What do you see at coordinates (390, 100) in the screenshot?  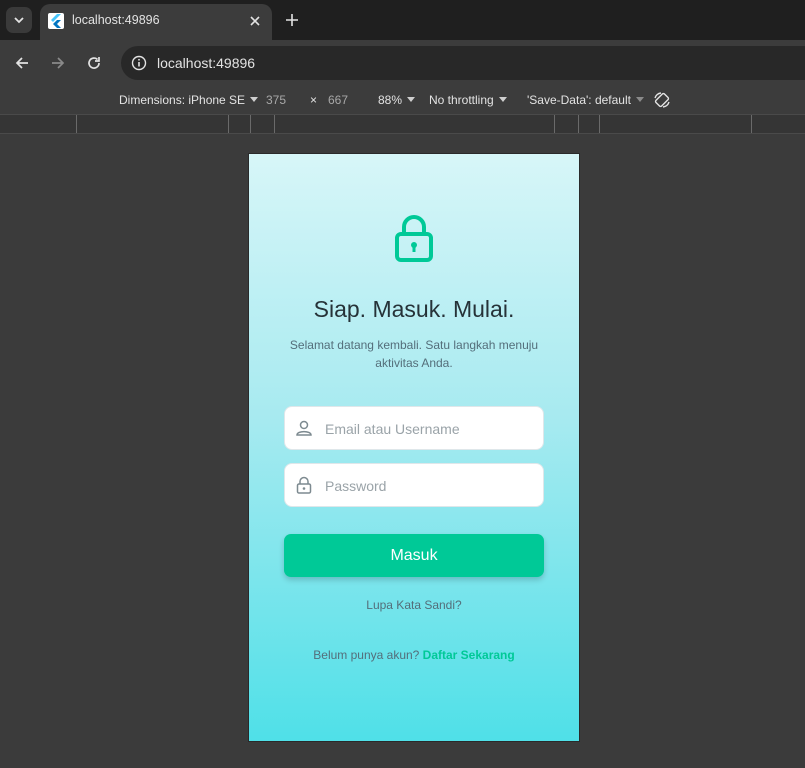 I see `zoom-label: 88%` at bounding box center [390, 100].